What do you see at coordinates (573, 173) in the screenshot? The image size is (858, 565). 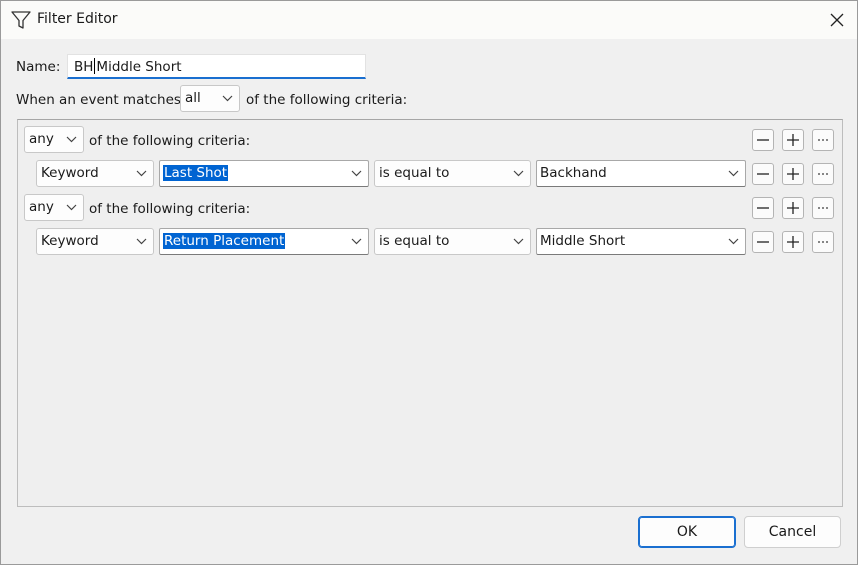 I see `rule-value-text: Backhand` at bounding box center [573, 173].